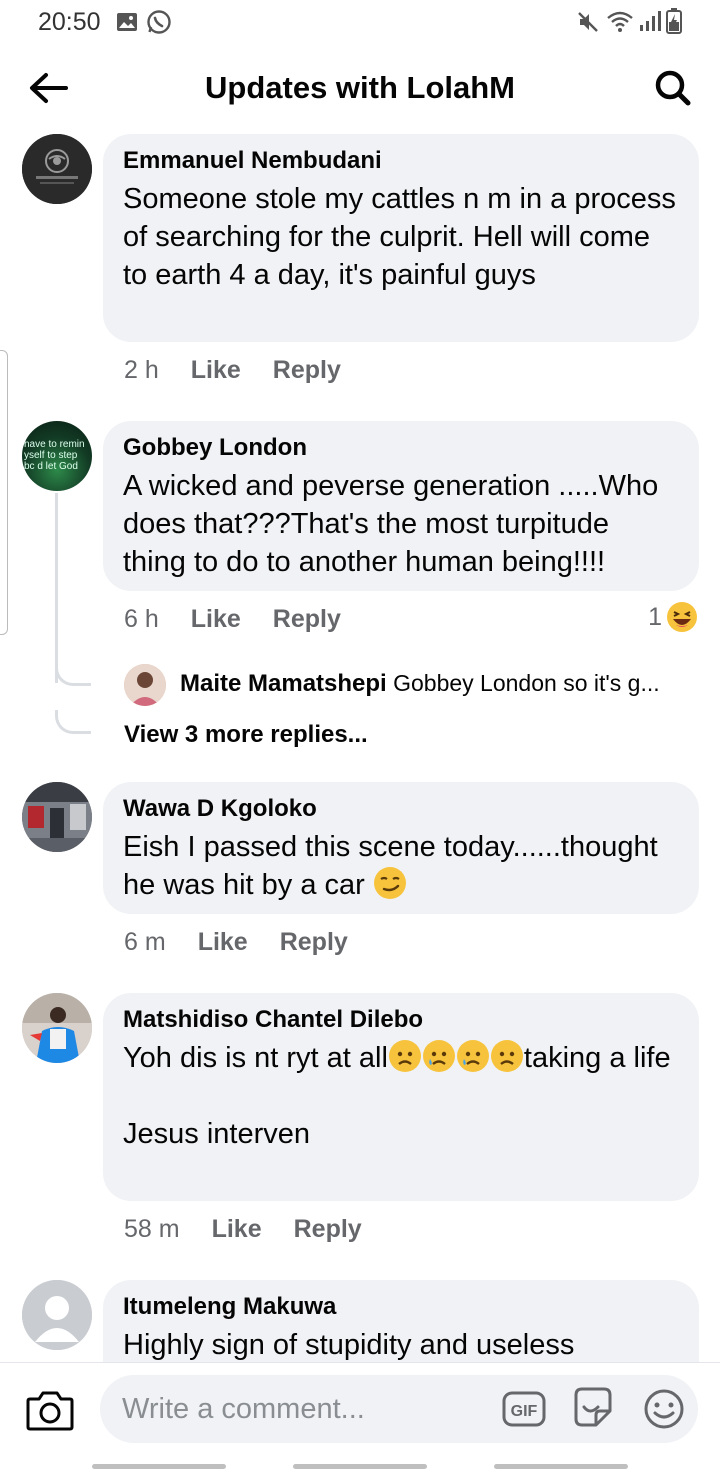  I want to click on reply-author: Maite Mamatshepi, so click(283, 683).